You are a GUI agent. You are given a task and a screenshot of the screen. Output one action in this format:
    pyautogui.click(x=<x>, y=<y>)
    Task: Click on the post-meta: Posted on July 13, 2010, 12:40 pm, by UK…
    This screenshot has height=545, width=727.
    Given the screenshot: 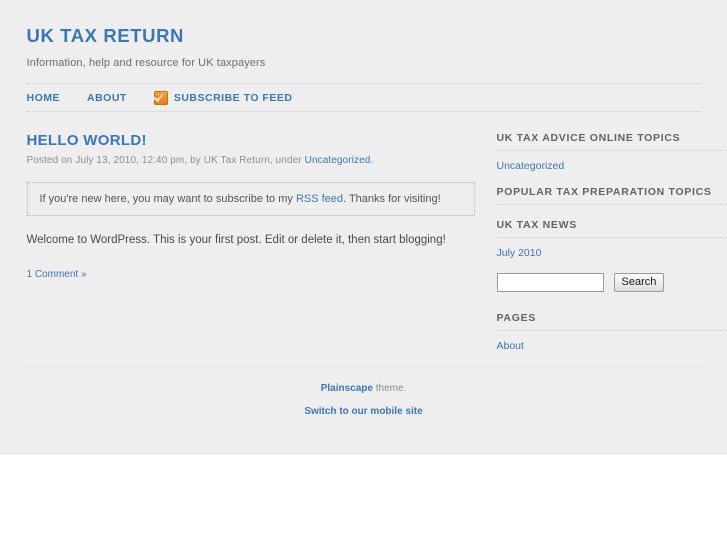 What is the action you would take?
    pyautogui.click(x=251, y=160)
    